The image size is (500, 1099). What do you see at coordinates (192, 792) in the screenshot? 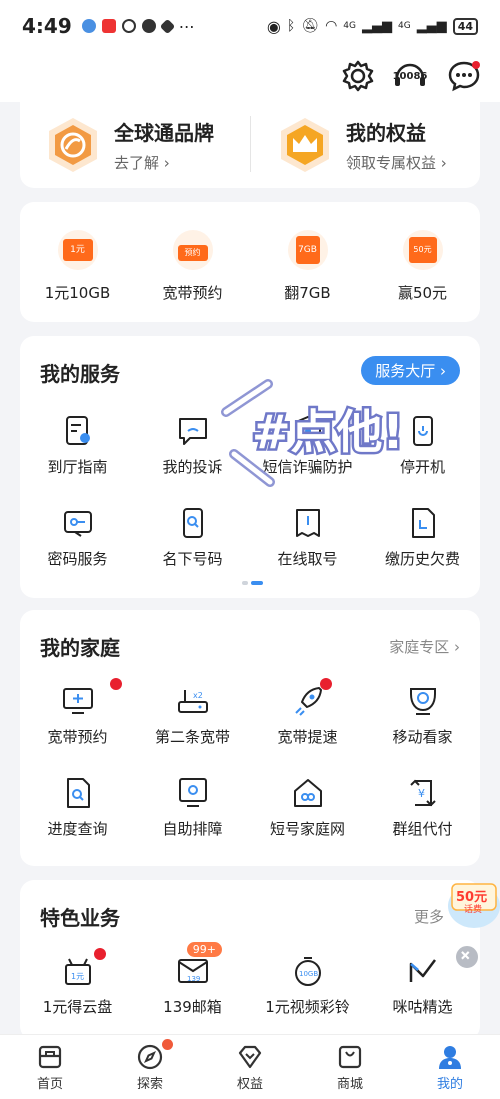
I see `monitor-gear-icon` at bounding box center [192, 792].